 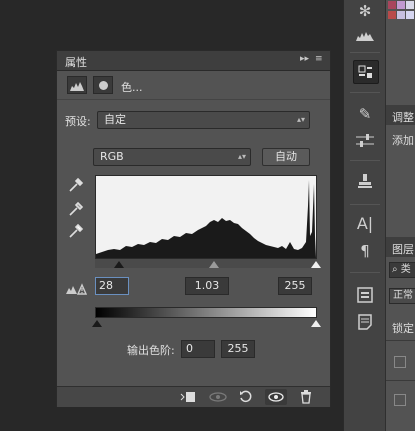 I want to click on collapse-icon: ▸▸, so click(x=304, y=59).